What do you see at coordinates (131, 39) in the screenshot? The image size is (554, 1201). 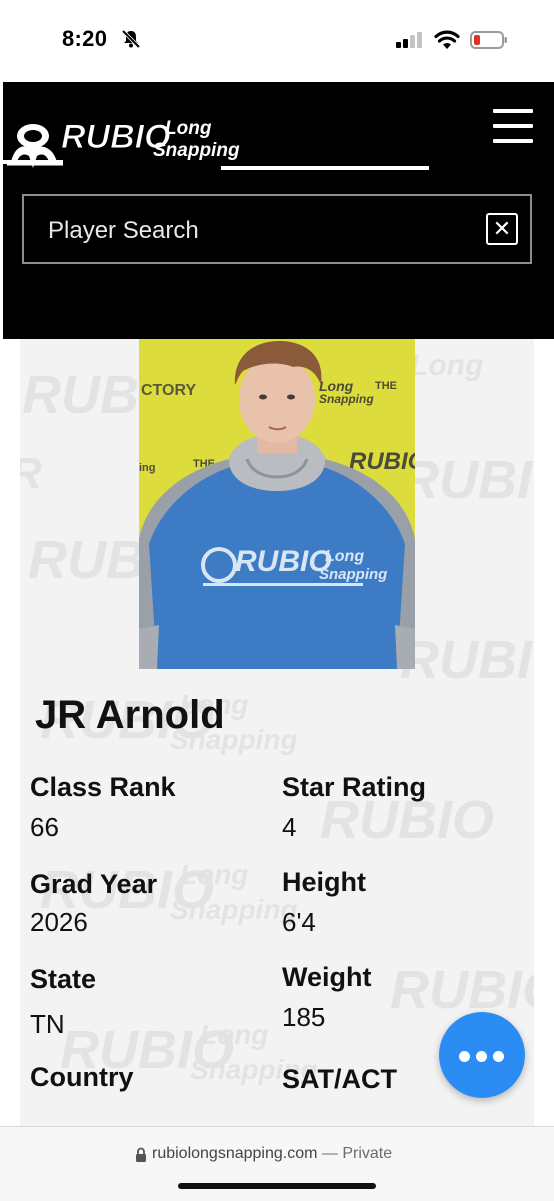 I see `bell-muted-icon` at bounding box center [131, 39].